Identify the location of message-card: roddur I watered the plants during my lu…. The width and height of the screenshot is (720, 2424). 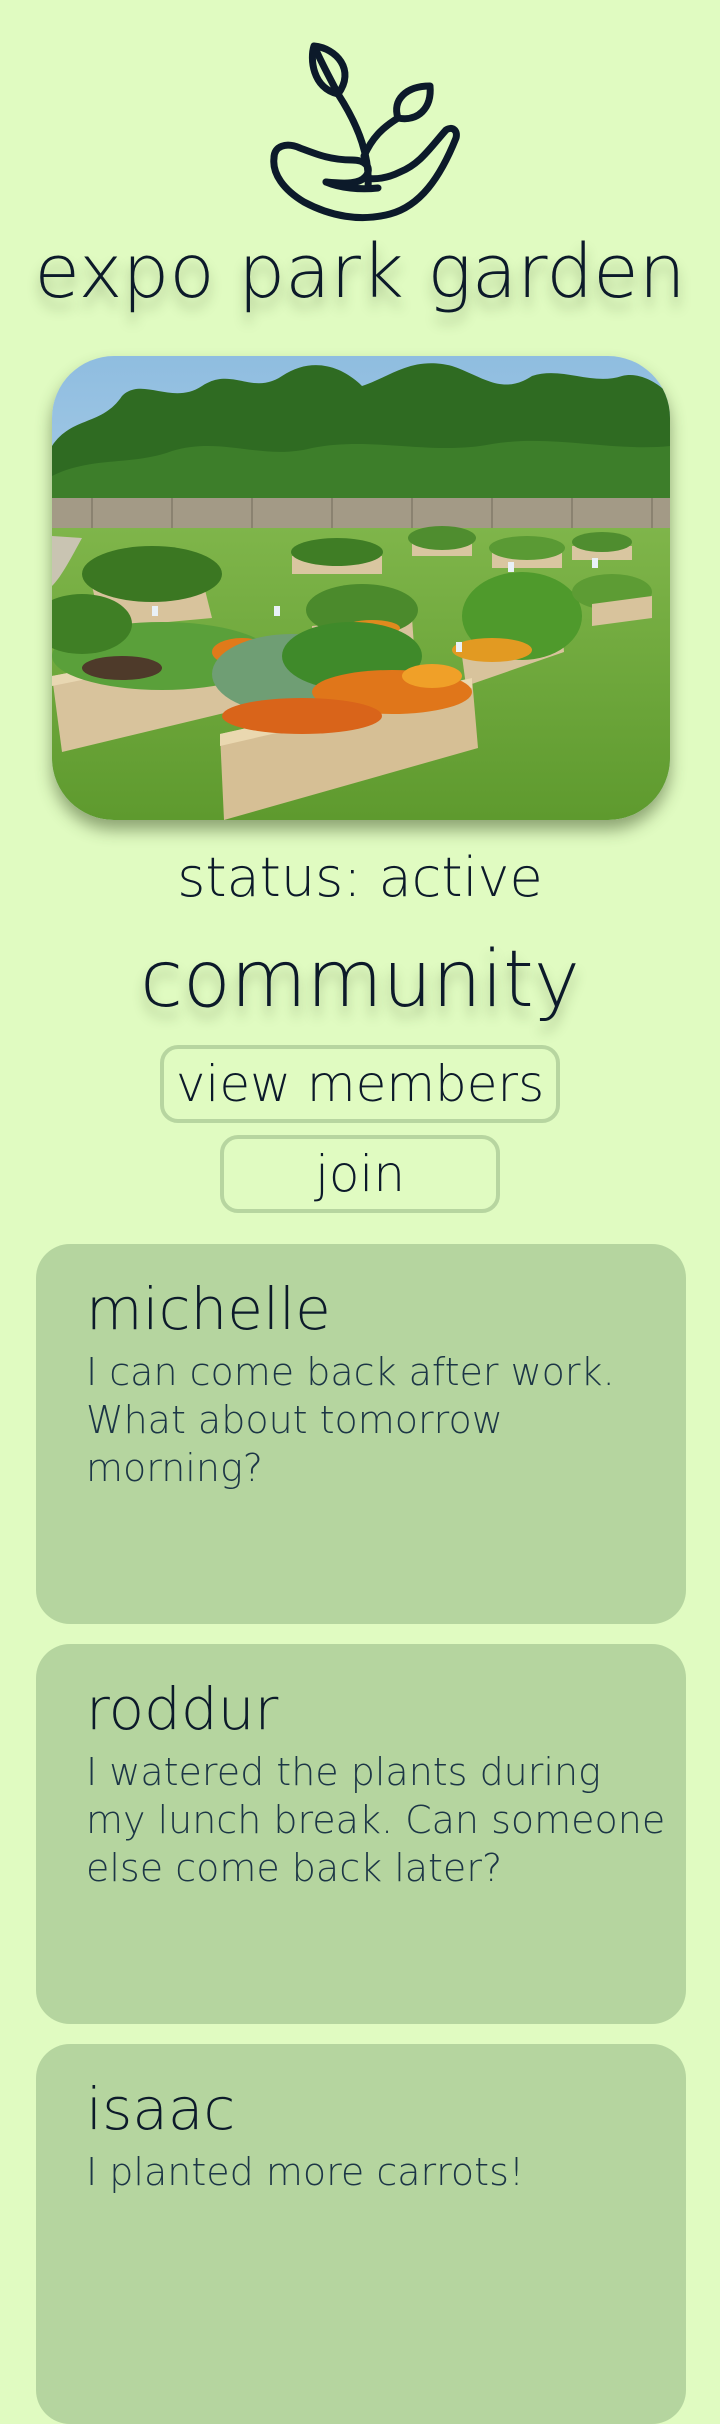
(361, 1834).